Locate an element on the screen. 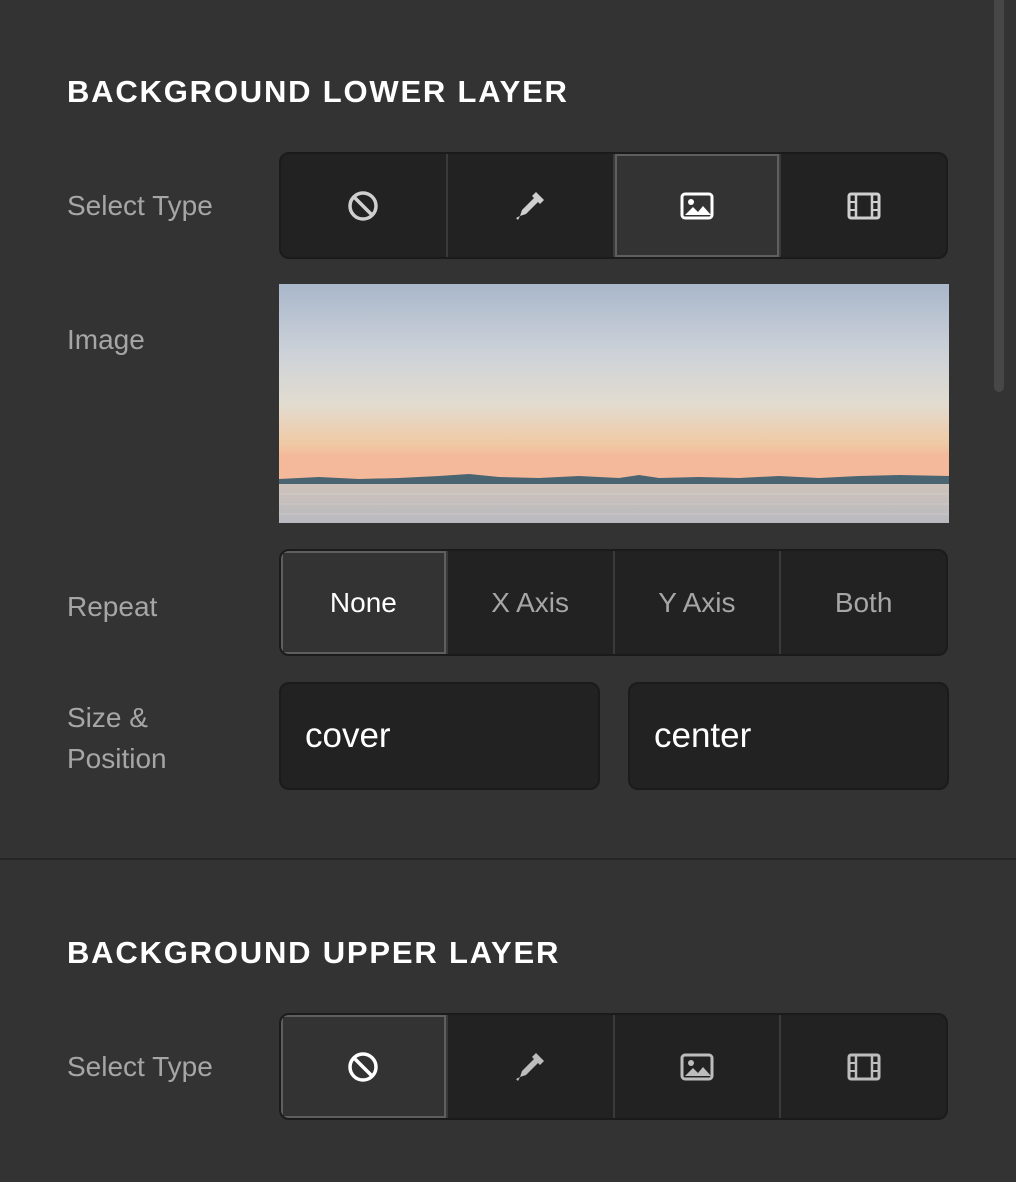 This screenshot has height=1182, width=1016. size-position-label-line1: Size & is located at coordinates (107, 717).